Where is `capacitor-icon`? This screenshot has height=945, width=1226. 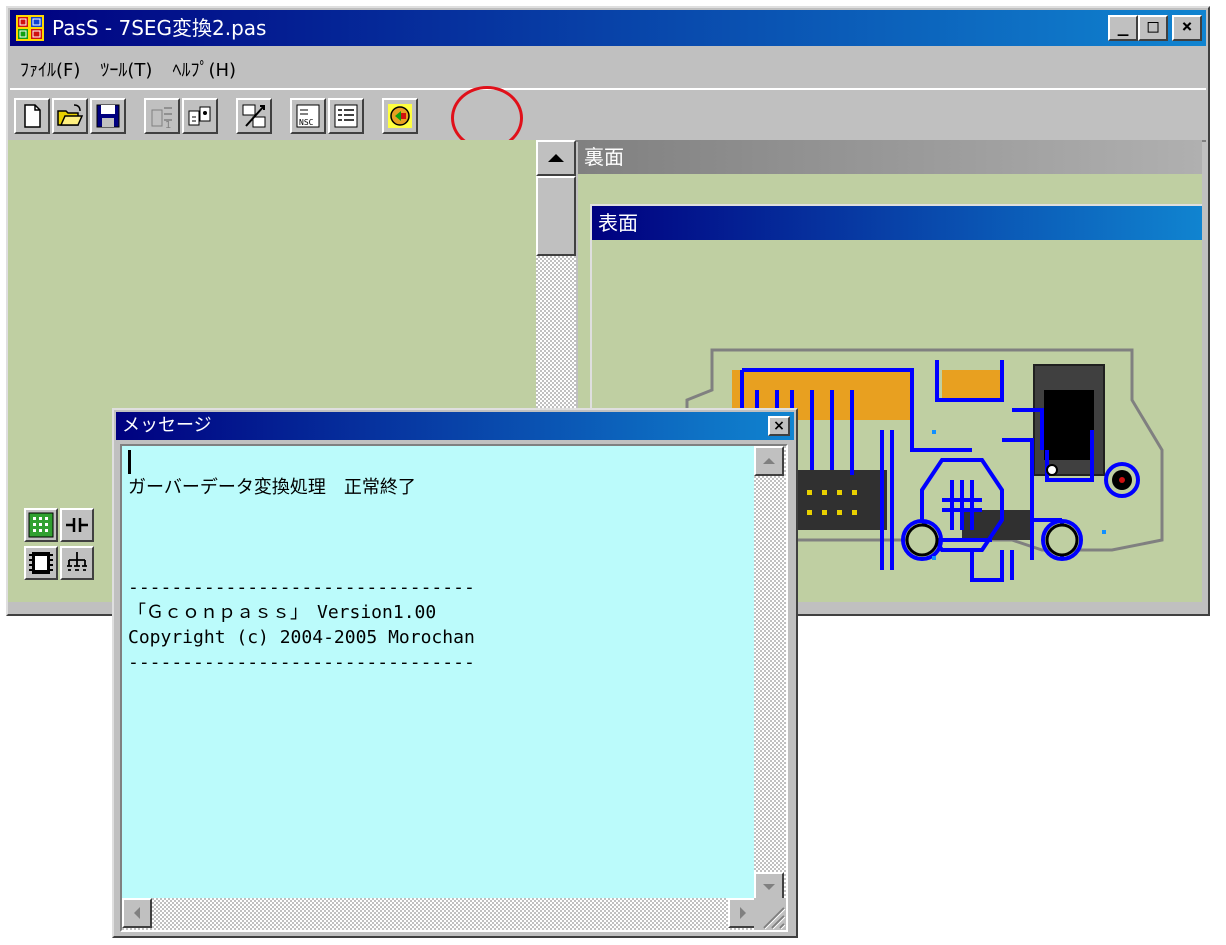 capacitor-icon is located at coordinates (77, 525).